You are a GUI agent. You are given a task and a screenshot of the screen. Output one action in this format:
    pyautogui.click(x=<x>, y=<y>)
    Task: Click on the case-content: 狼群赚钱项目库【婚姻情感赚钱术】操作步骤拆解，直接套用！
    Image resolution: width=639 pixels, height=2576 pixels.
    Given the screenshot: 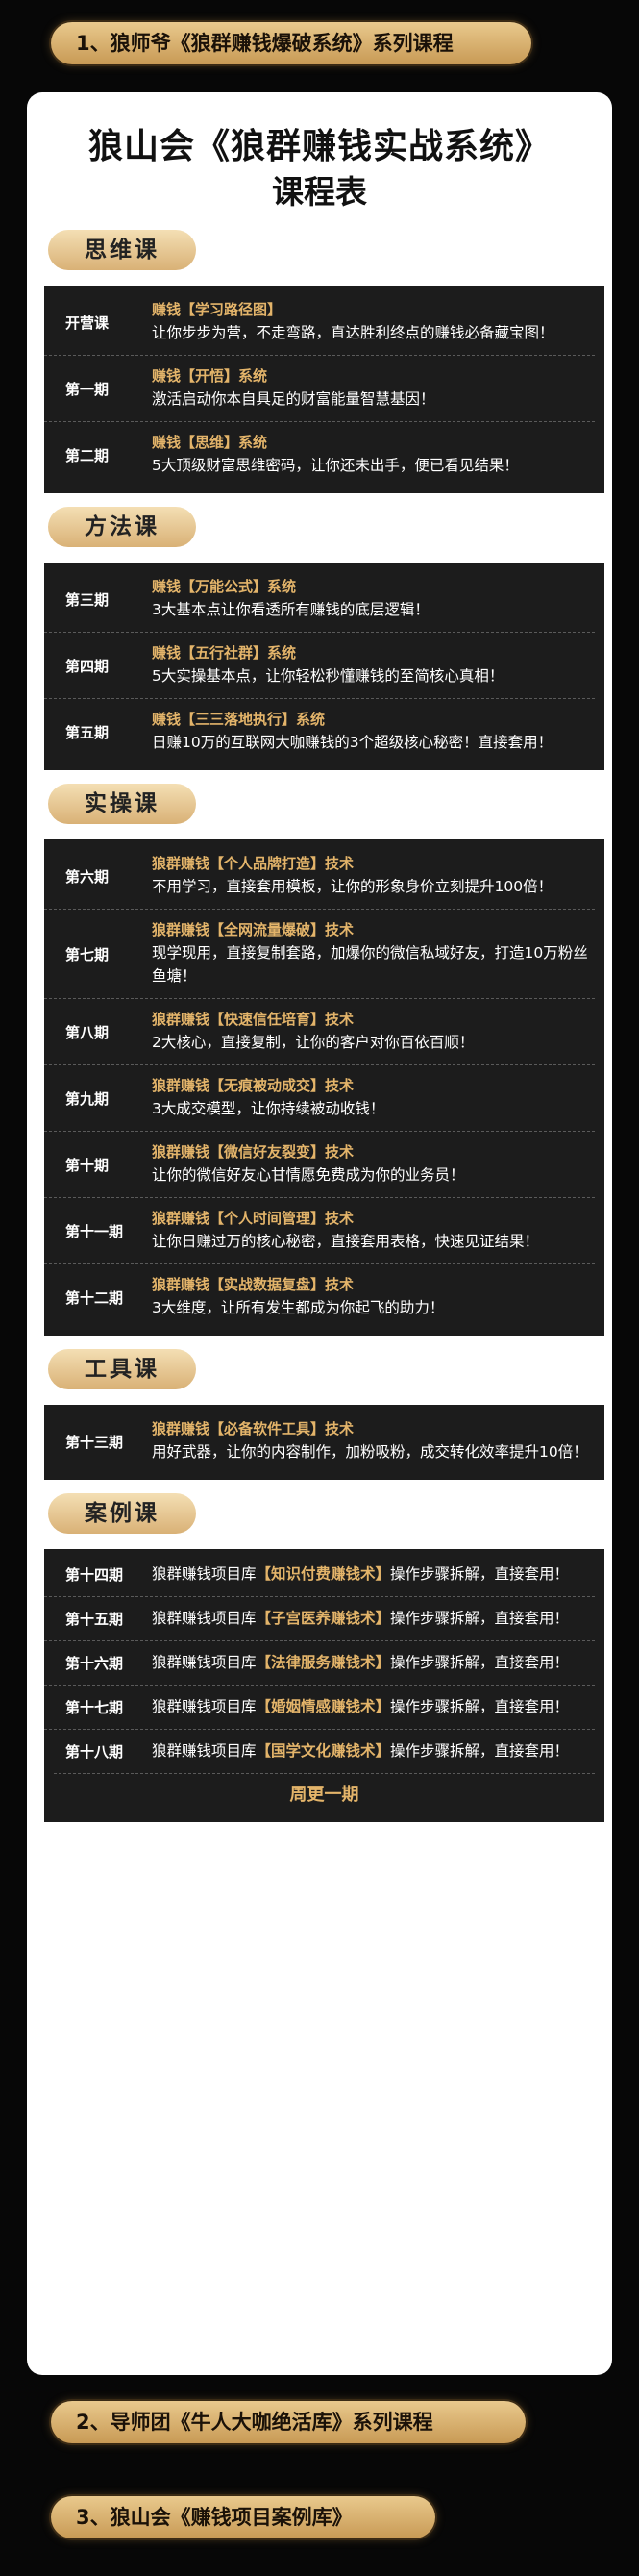 What is the action you would take?
    pyautogui.click(x=373, y=1707)
    